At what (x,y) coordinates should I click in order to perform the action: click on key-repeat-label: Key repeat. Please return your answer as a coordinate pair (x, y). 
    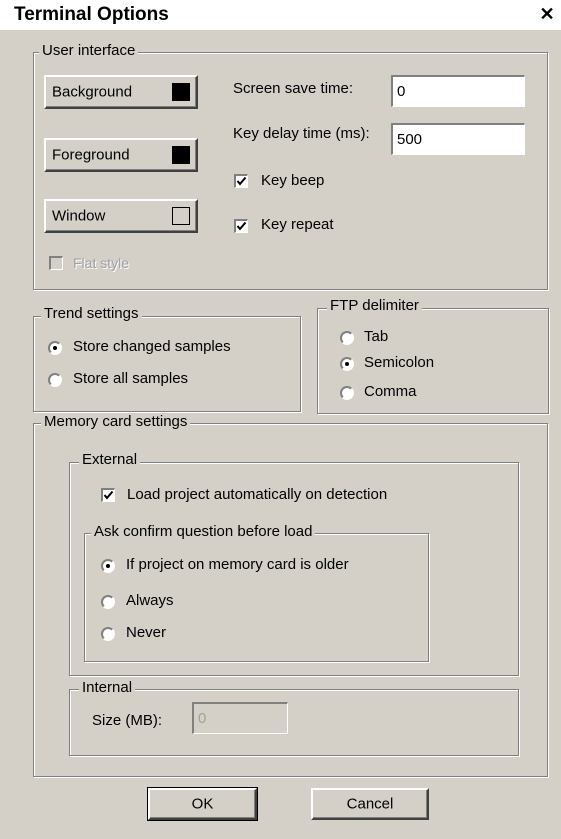
    Looking at the image, I should click on (297, 224).